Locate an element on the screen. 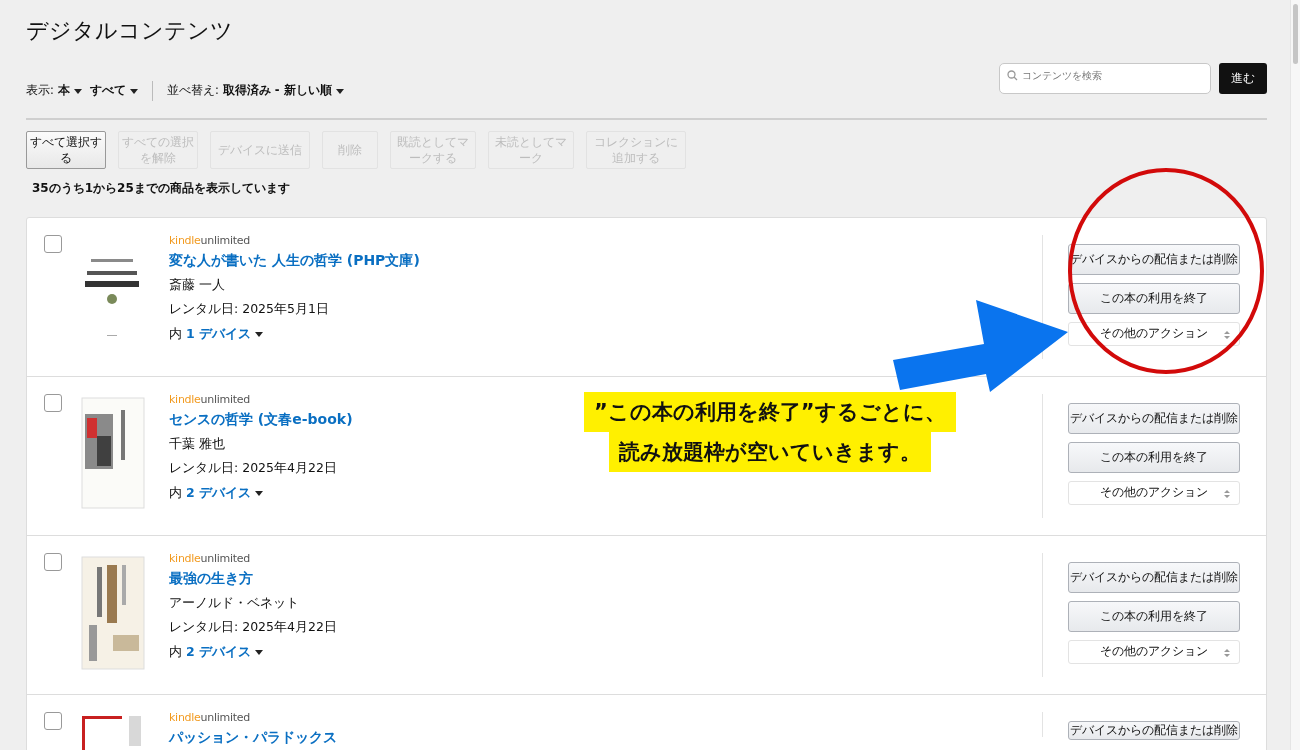 This screenshot has height=750, width=1300. search-field: コンテンツを検索 is located at coordinates (1105, 78).